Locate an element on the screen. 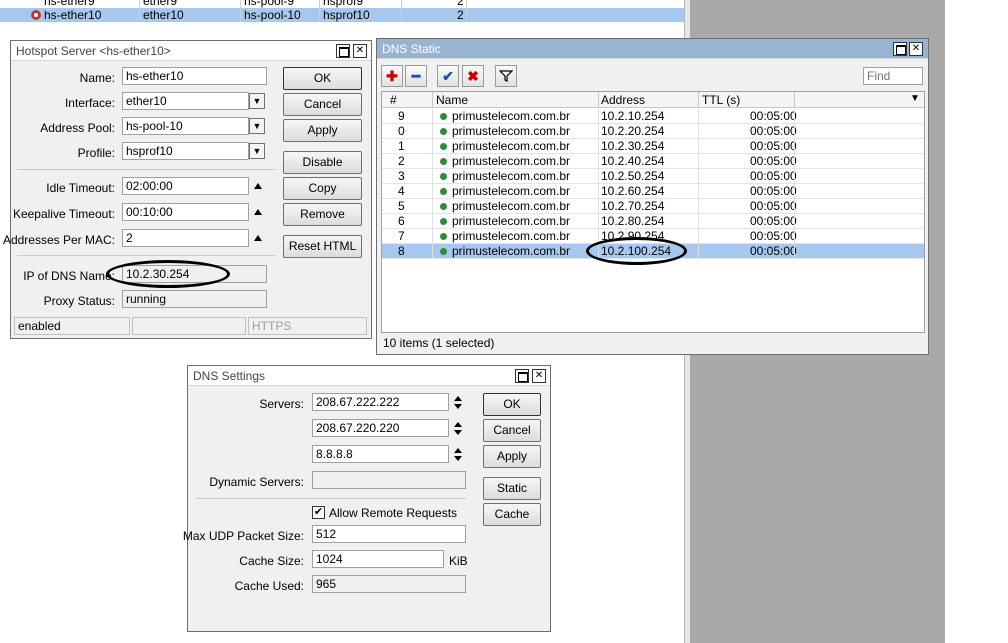 Image resolution: width=1008 pixels, height=643 pixels. max-udp-field: 512 is located at coordinates (389, 534).